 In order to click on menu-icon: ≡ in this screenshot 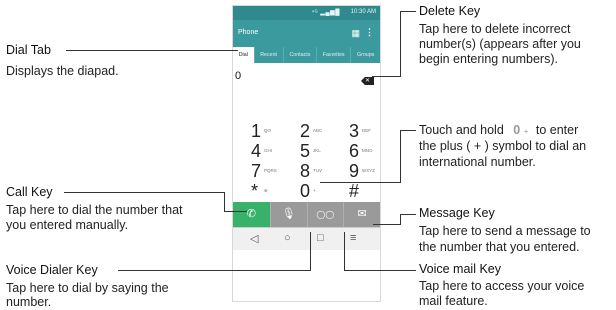, I will do `click(353, 238)`.